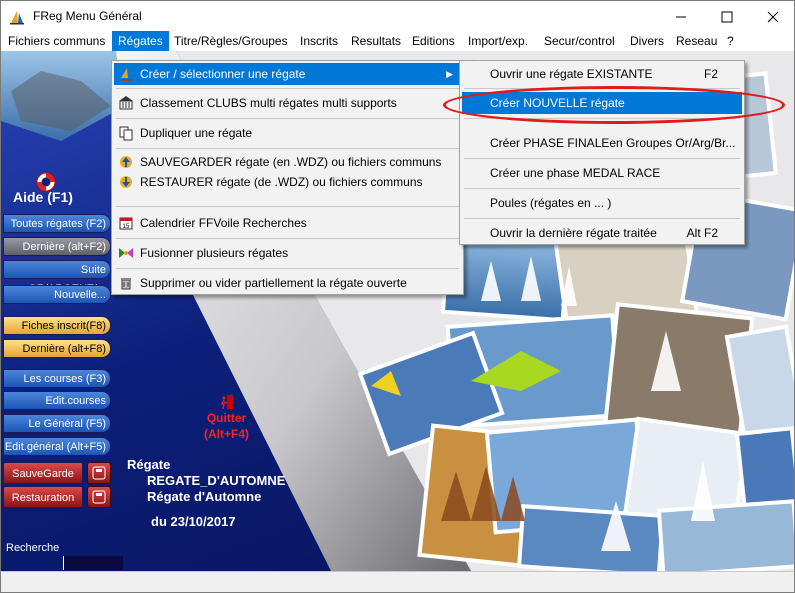 This screenshot has height=593, width=795. I want to click on title-bar: FReg Menu Général, so click(397, 15).